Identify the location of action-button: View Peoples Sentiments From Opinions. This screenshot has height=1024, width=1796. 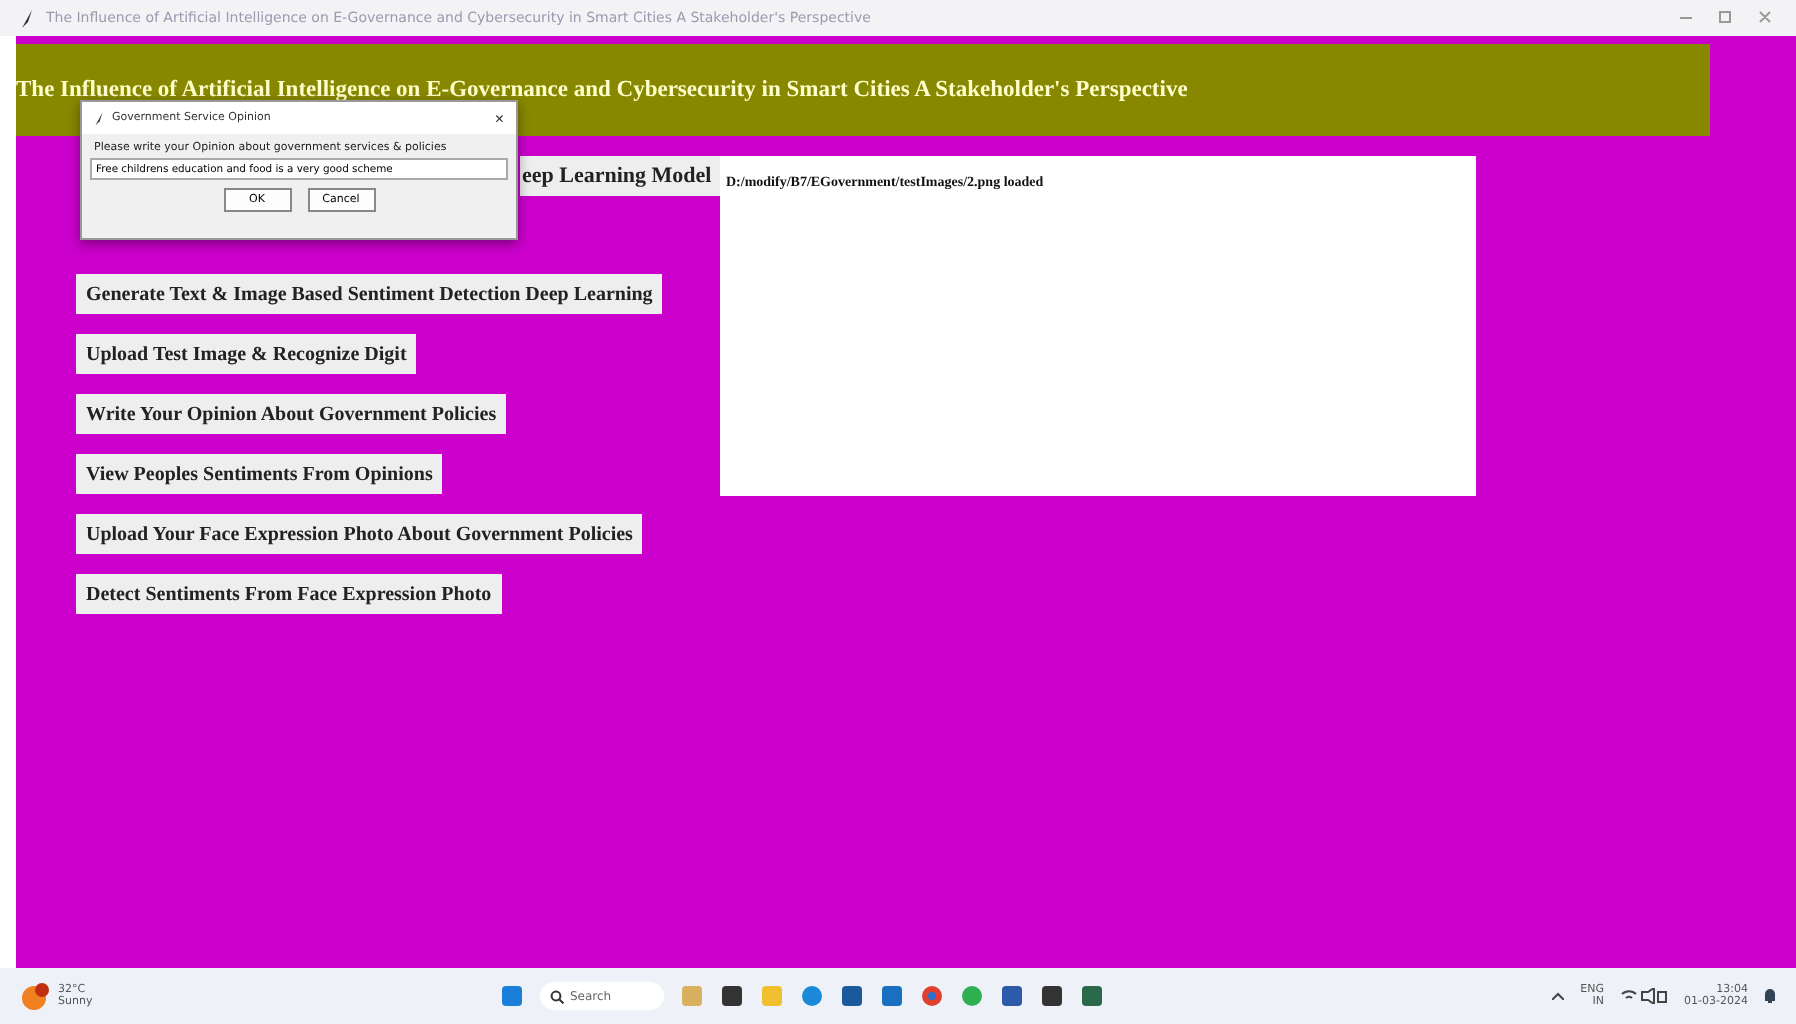
(259, 474).